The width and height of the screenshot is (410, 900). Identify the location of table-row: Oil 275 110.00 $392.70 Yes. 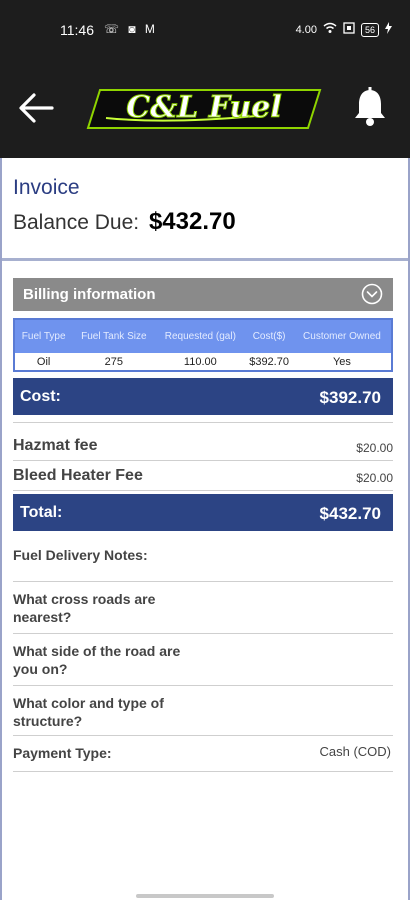
(203, 362).